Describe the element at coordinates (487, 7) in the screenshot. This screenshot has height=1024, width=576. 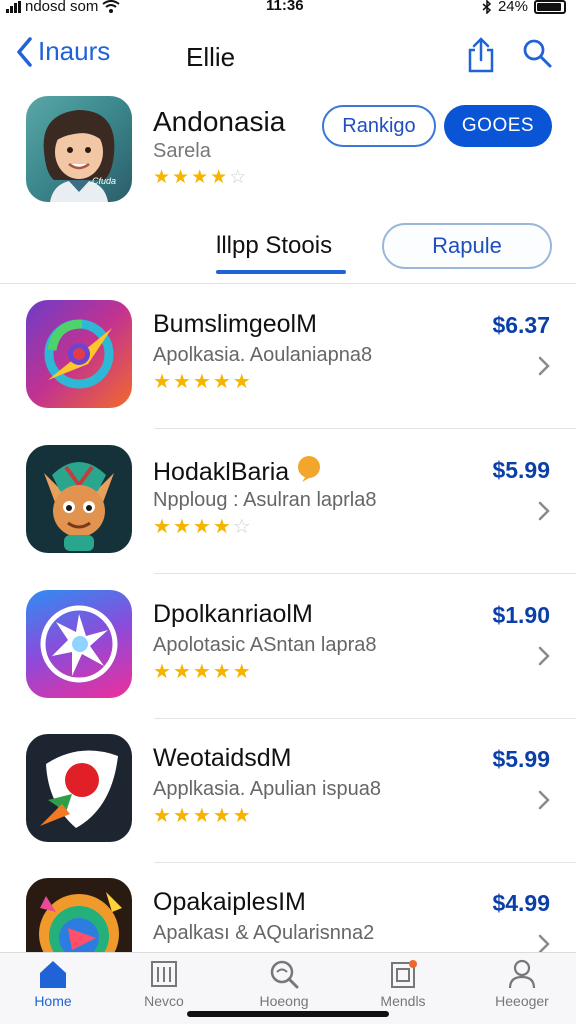
I see `bluetooth-icon` at that location.